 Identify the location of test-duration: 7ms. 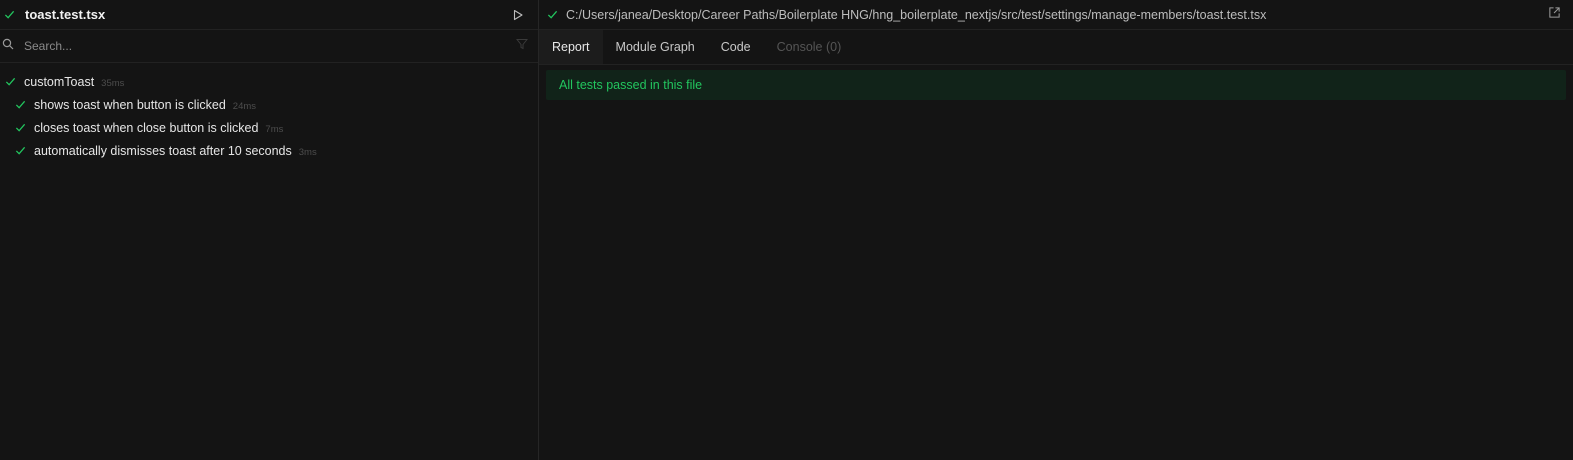
(274, 129).